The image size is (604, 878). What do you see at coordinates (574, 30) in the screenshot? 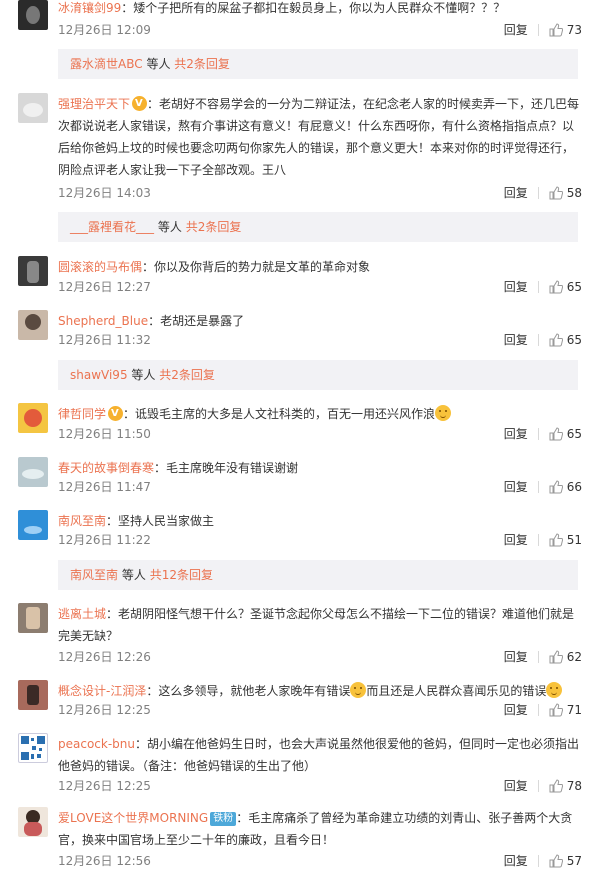
I see `like-count: 73` at bounding box center [574, 30].